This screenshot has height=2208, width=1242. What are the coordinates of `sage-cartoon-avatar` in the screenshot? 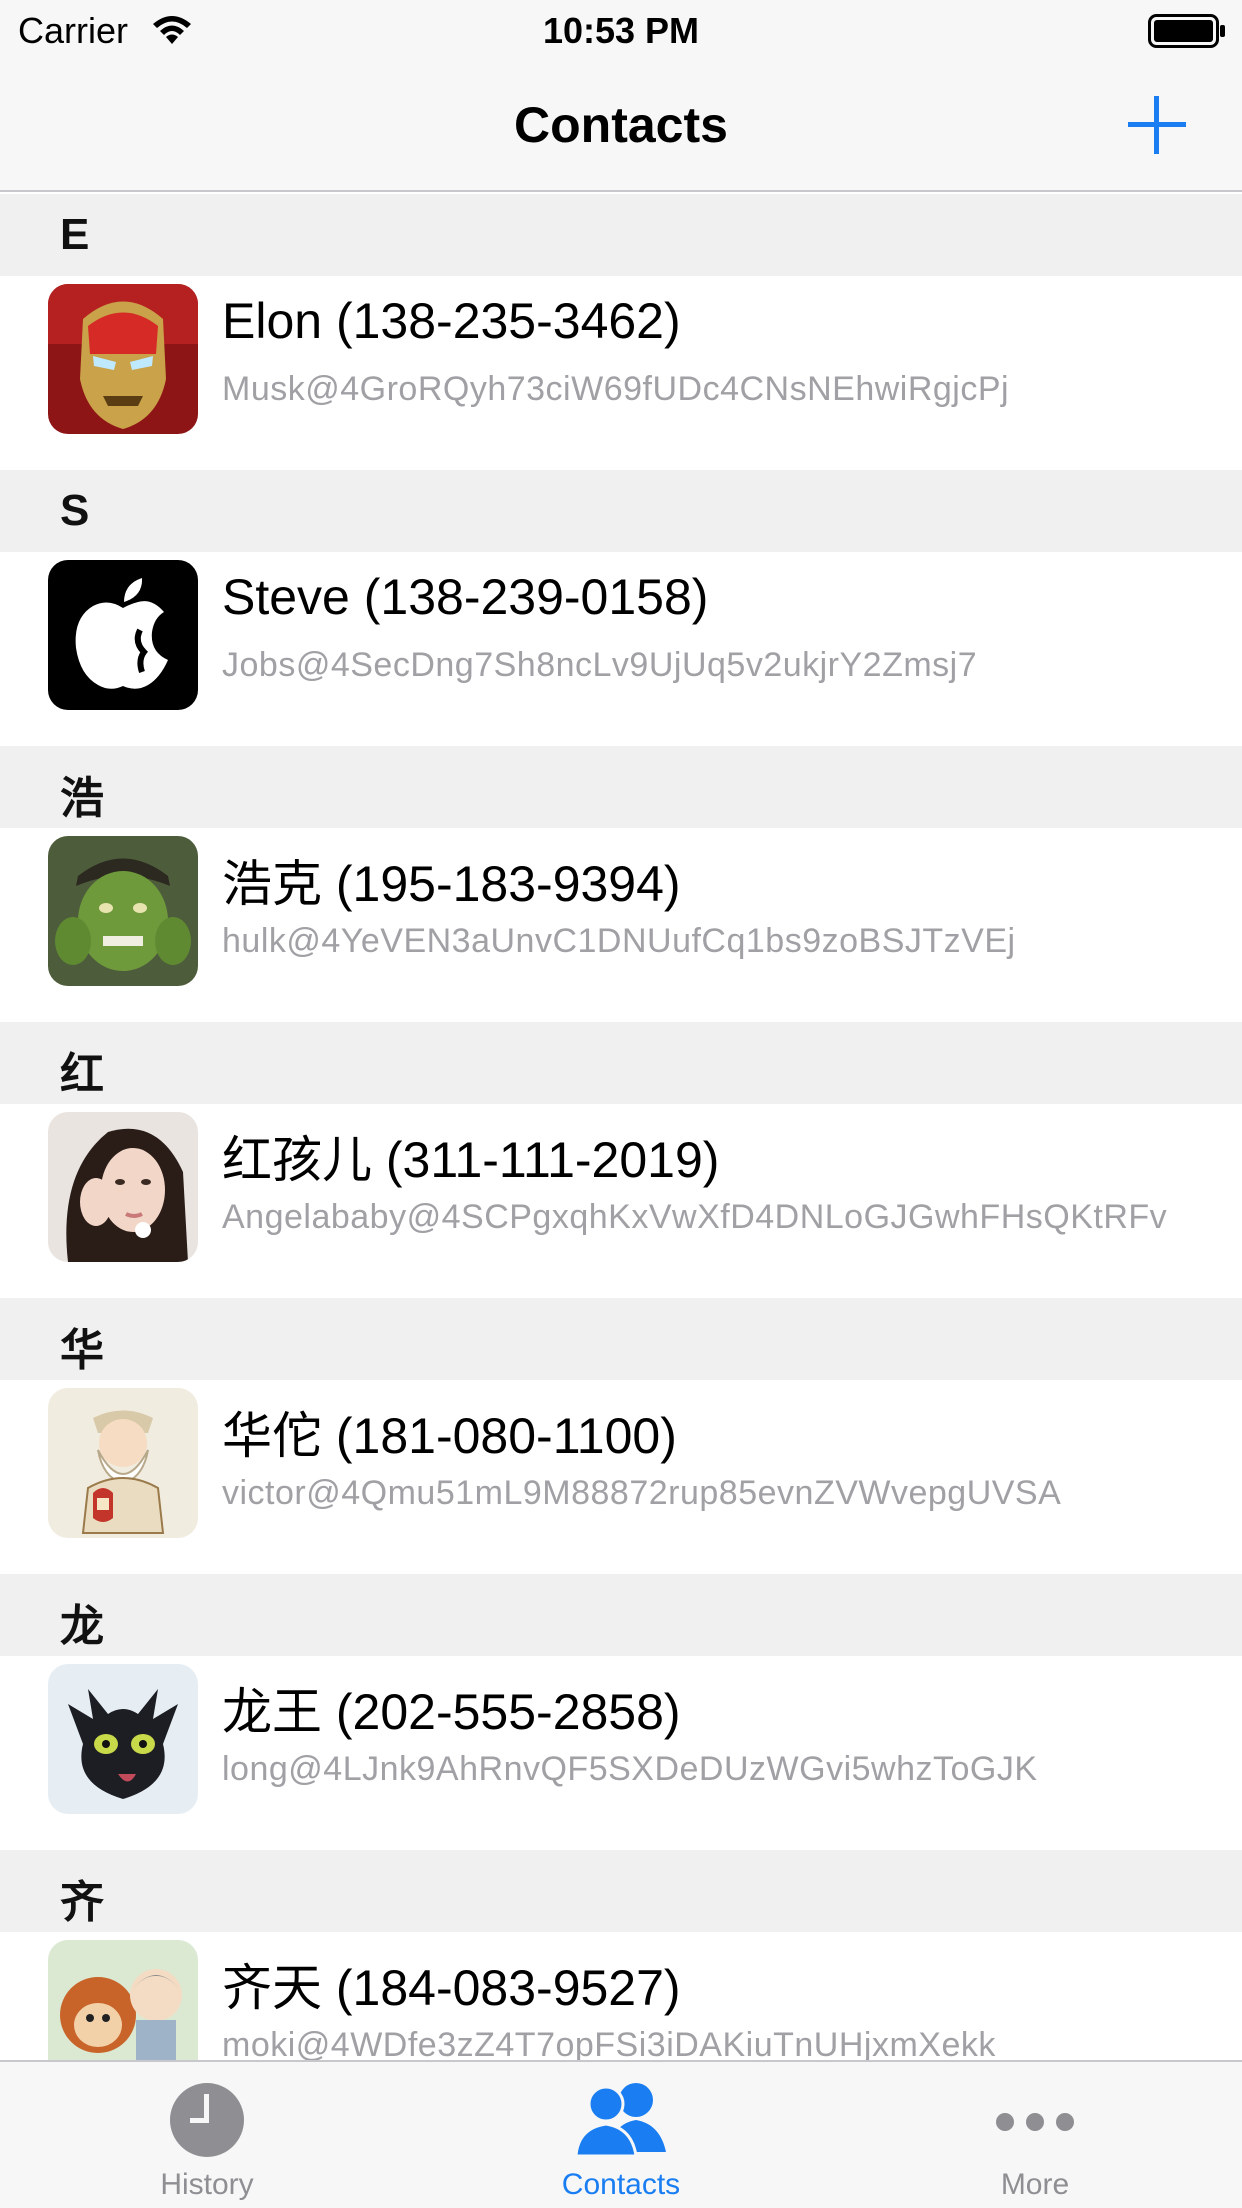 It's located at (123, 1463).